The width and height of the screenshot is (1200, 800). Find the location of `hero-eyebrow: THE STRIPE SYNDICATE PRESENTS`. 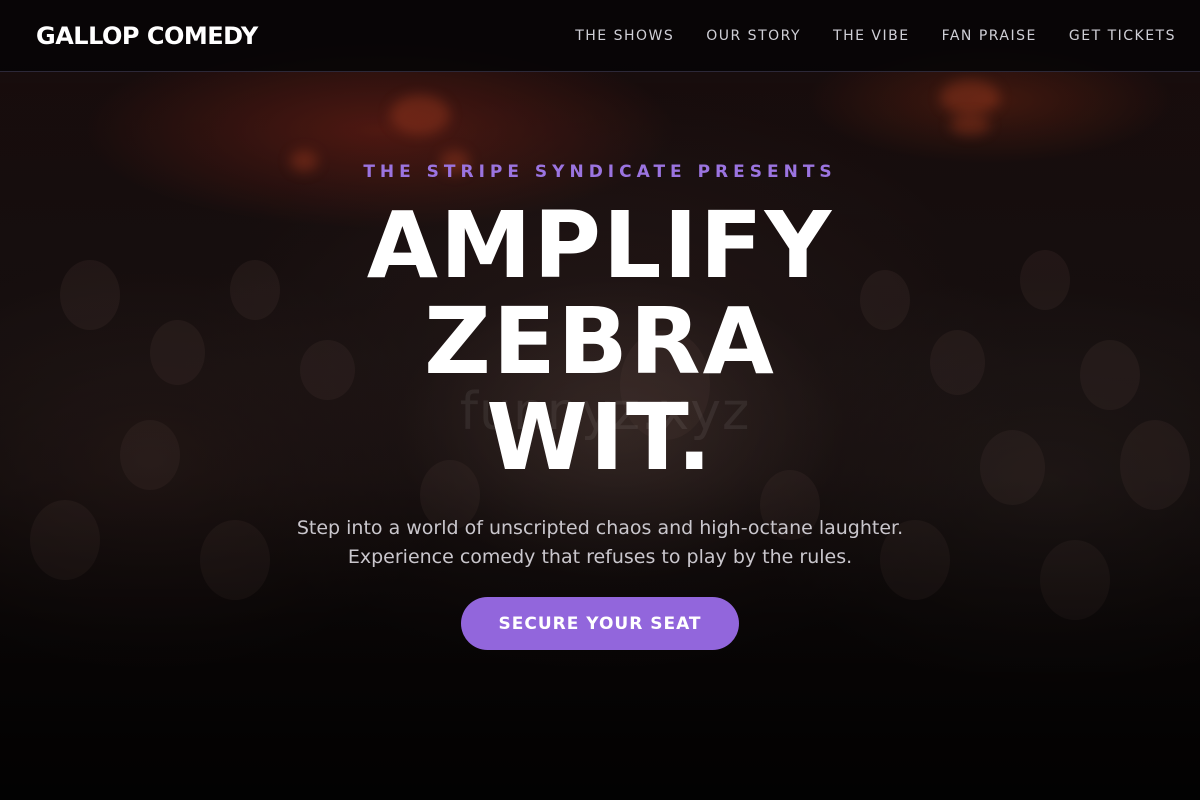

hero-eyebrow: THE STRIPE SYNDICATE PRESENTS is located at coordinates (600, 172).